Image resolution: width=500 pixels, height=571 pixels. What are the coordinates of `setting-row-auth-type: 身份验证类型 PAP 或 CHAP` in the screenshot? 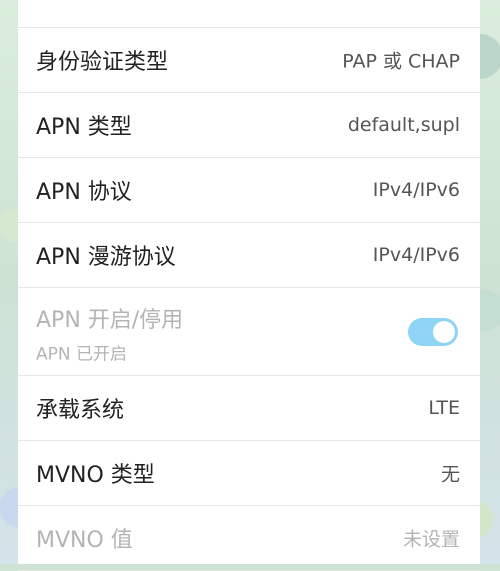 It's located at (249, 60).